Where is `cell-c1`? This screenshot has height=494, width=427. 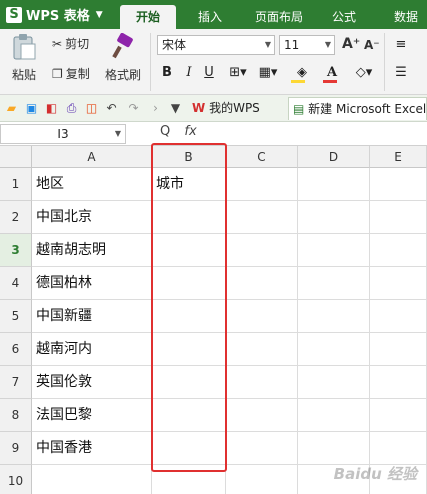 cell-c1 is located at coordinates (262, 184).